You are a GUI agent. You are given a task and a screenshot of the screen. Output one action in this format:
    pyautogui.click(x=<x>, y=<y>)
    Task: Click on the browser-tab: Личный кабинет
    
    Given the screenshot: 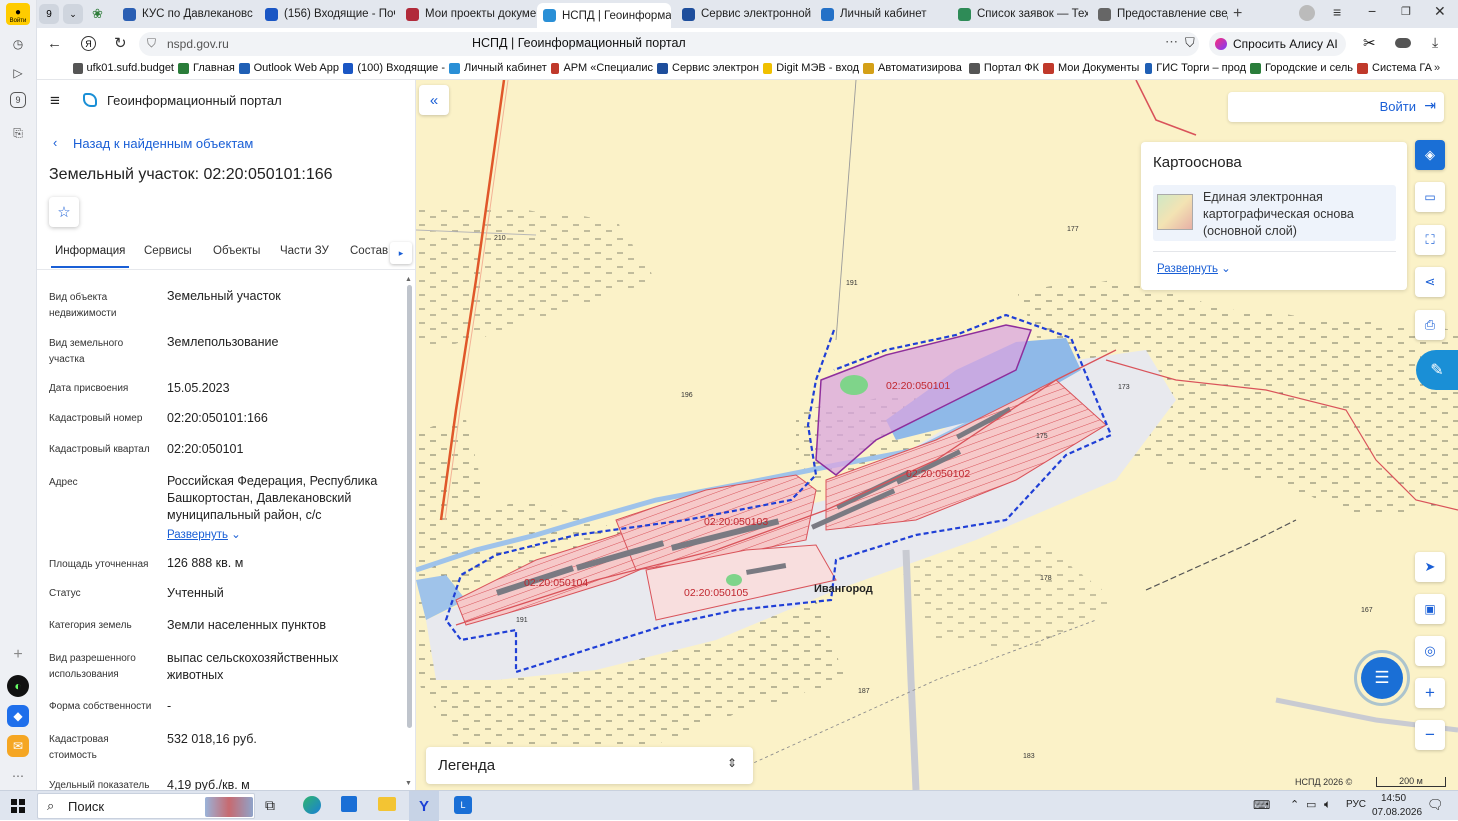 What is the action you would take?
    pyautogui.click(x=883, y=14)
    